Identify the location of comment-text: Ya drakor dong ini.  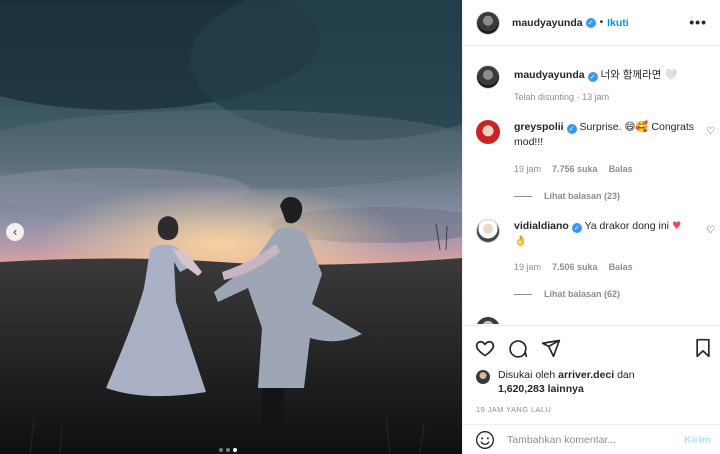
(627, 226).